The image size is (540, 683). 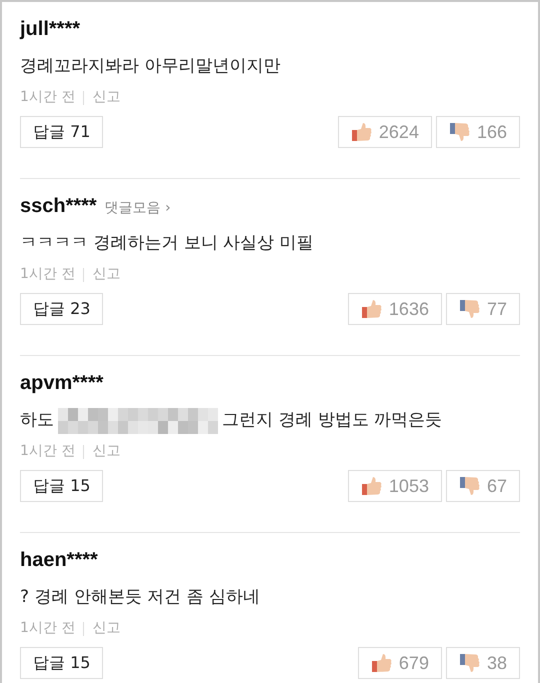 What do you see at coordinates (483, 663) in the screenshot?
I see `dislike-button: 38` at bounding box center [483, 663].